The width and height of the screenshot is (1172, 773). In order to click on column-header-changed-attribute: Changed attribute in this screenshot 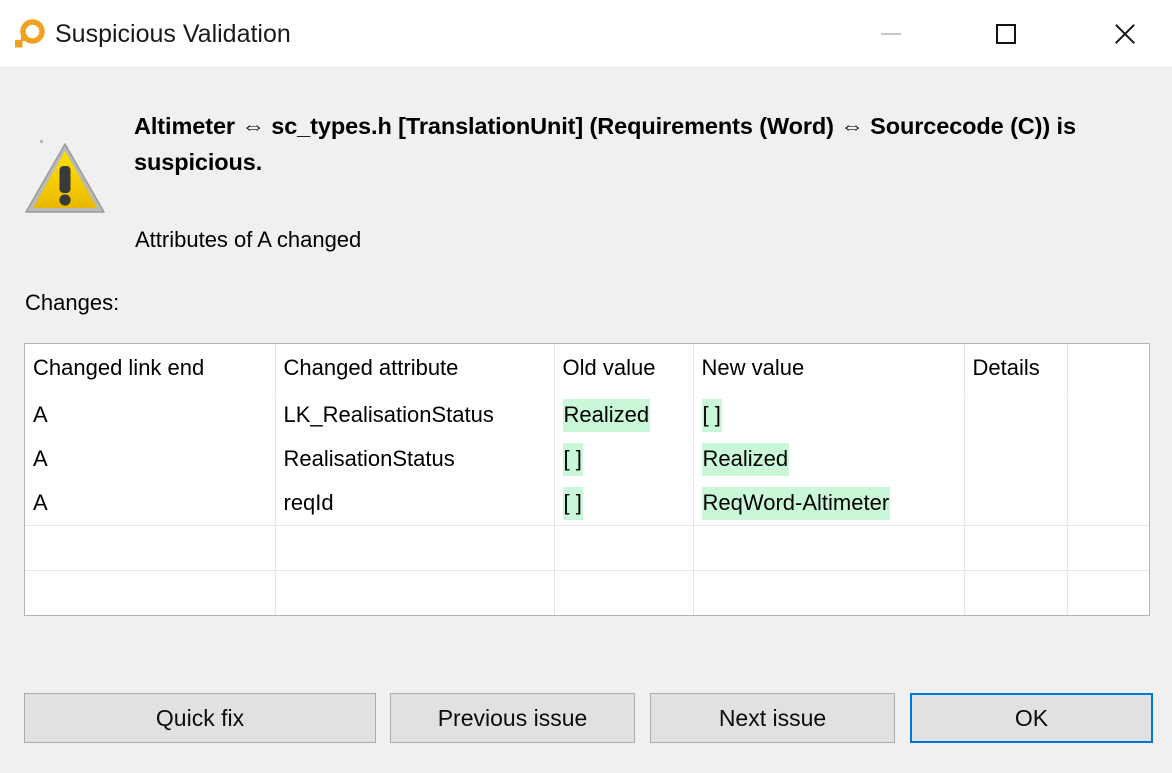, I will do `click(415, 368)`.